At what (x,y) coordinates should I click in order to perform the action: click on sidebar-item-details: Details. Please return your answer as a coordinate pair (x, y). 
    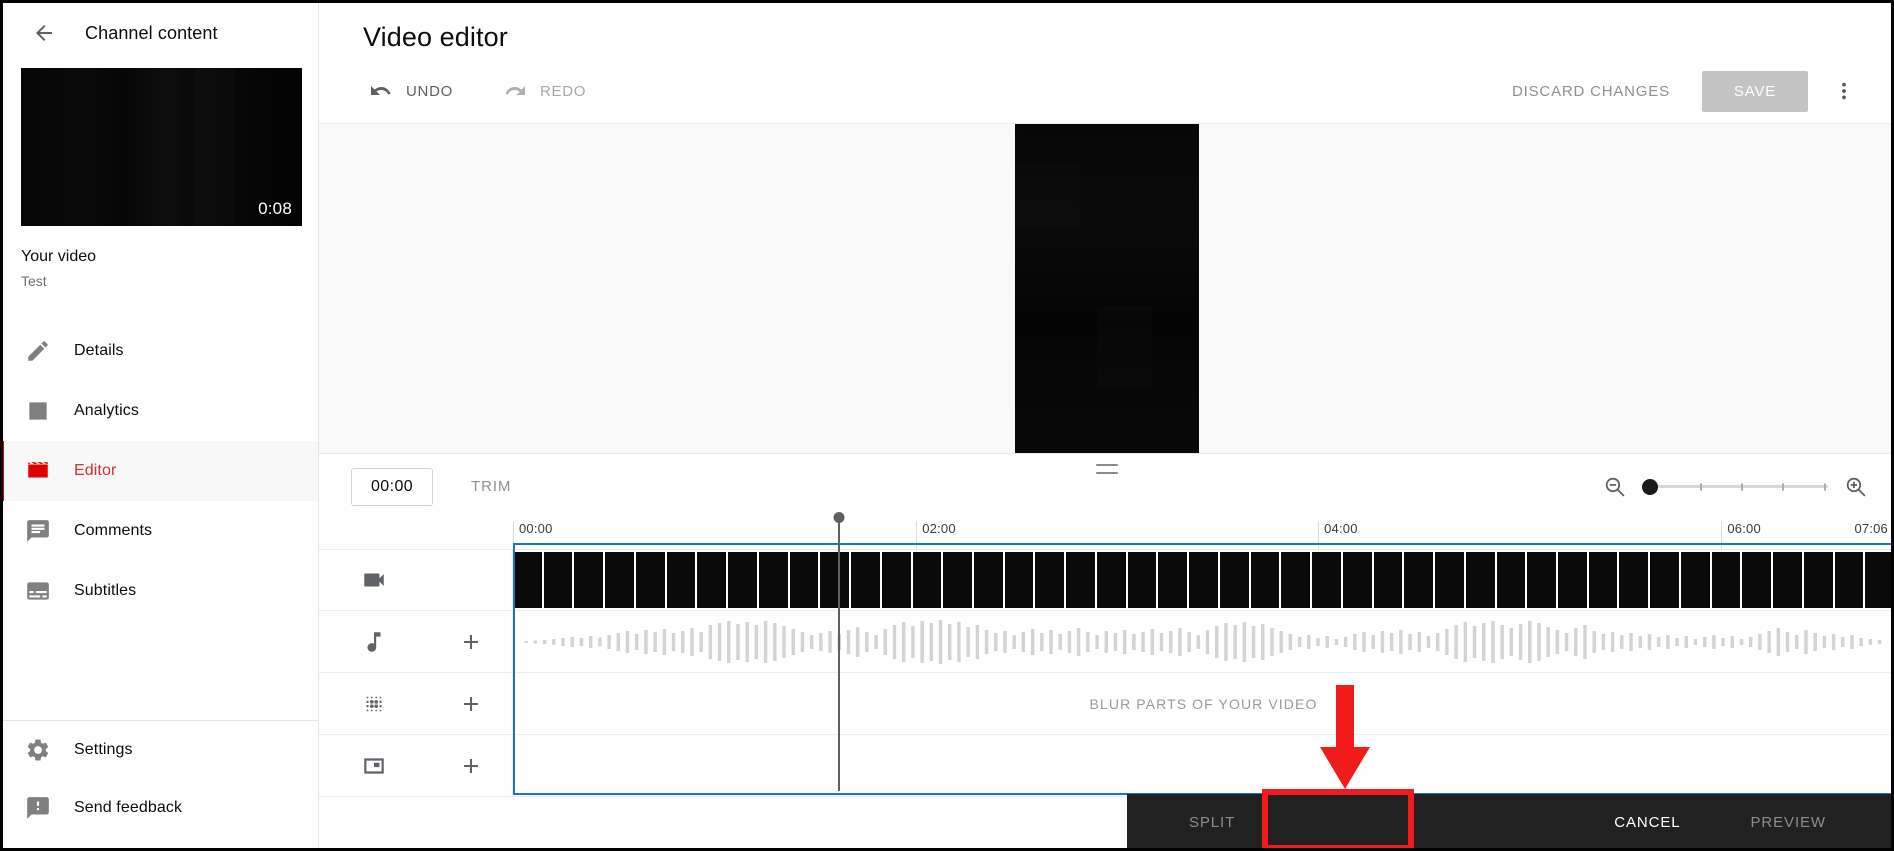
    Looking at the image, I should click on (159, 351).